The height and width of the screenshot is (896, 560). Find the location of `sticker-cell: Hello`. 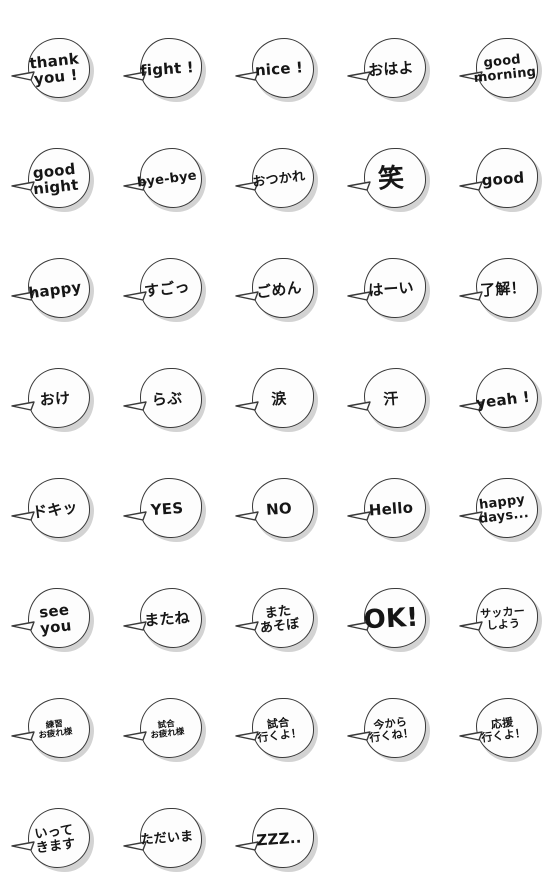

sticker-cell: Hello is located at coordinates (392, 511).